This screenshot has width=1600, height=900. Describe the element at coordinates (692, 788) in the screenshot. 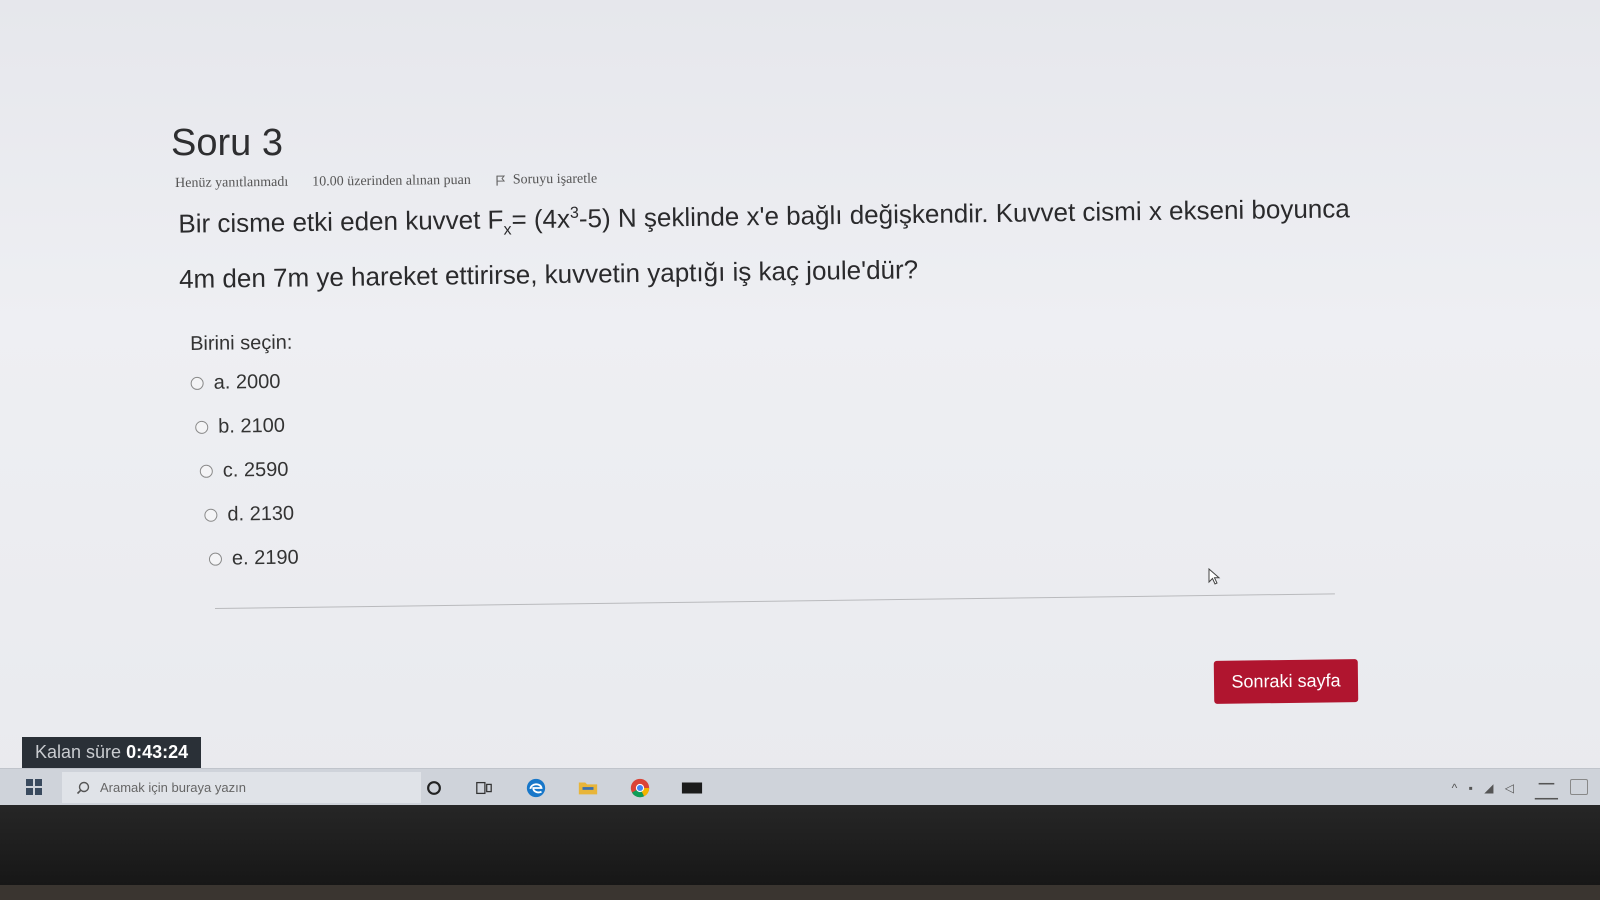

I see `terminal-icon` at that location.